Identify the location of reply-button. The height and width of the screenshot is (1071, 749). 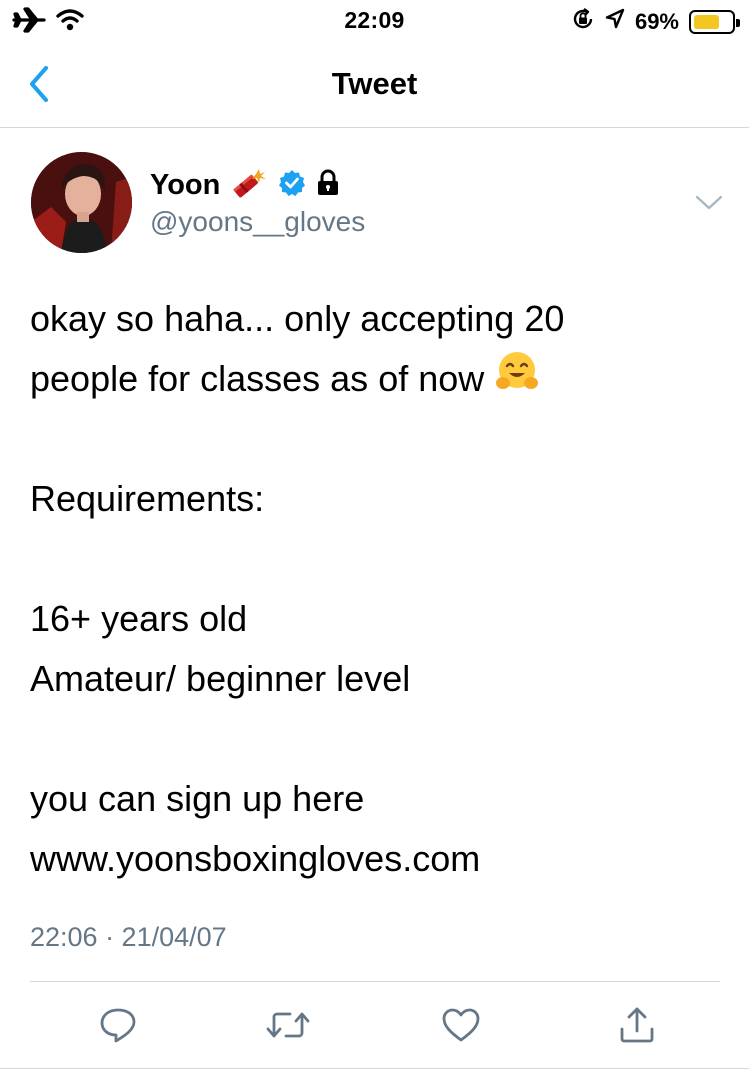
(118, 1025).